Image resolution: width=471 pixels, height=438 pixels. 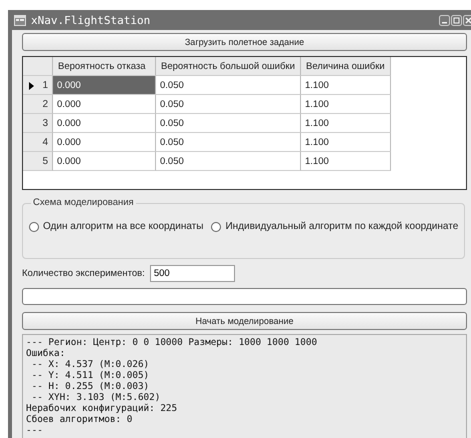 I want to click on output-line: -- XYH: 3.103 (M:5.602), so click(x=96, y=397).